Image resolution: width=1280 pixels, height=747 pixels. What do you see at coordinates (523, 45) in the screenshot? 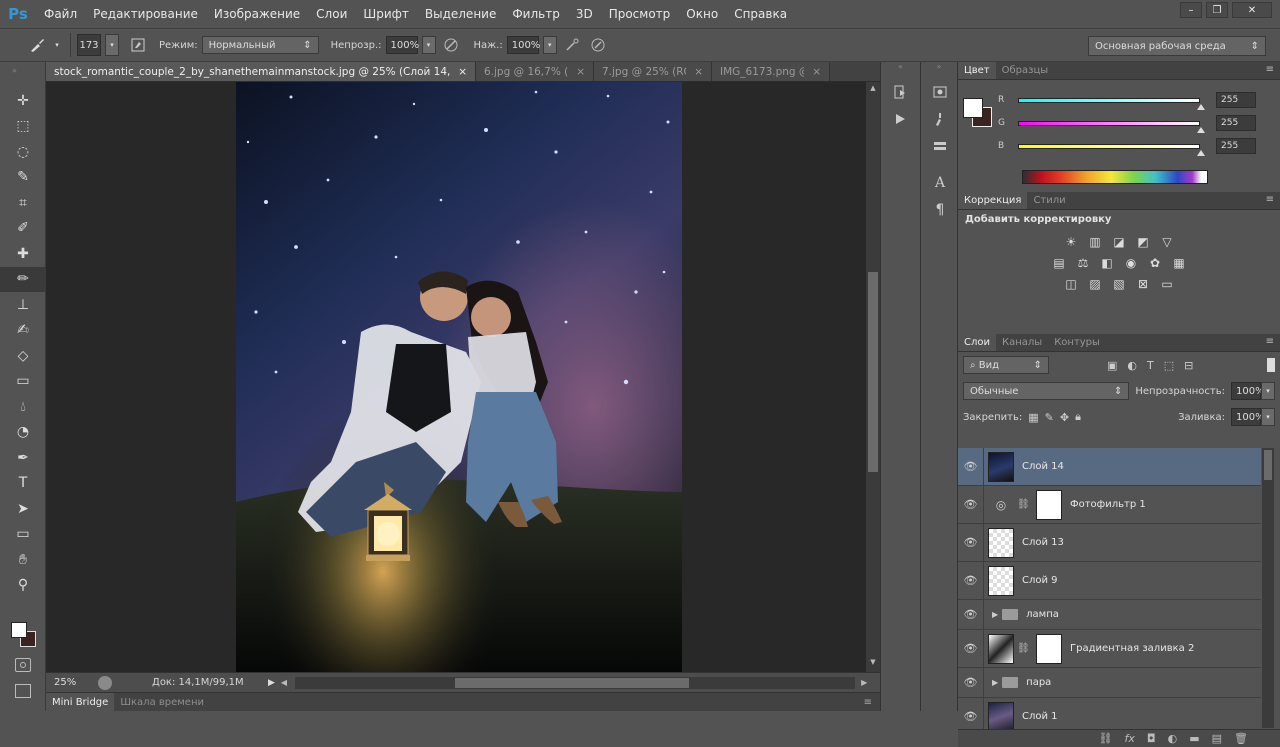
I see `flow-field: 100%` at bounding box center [523, 45].